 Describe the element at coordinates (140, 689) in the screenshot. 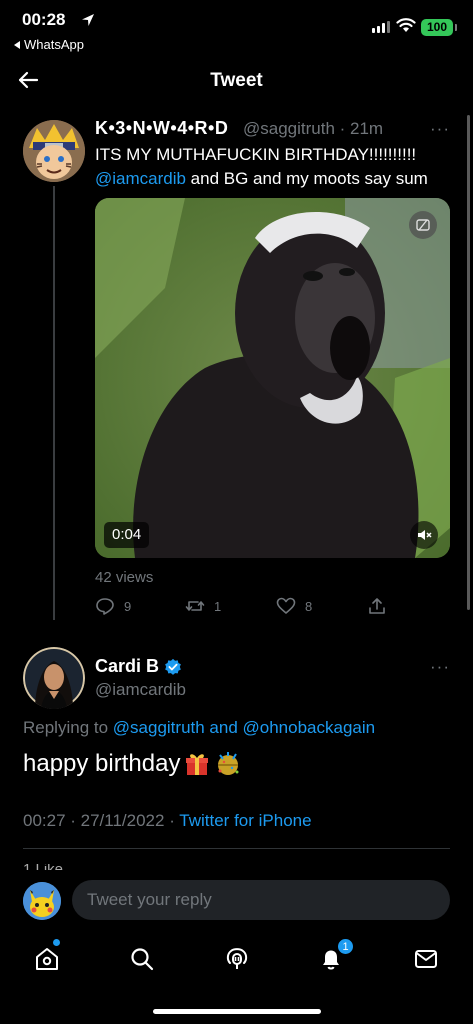

I see `author-handle: @iamcardib` at that location.